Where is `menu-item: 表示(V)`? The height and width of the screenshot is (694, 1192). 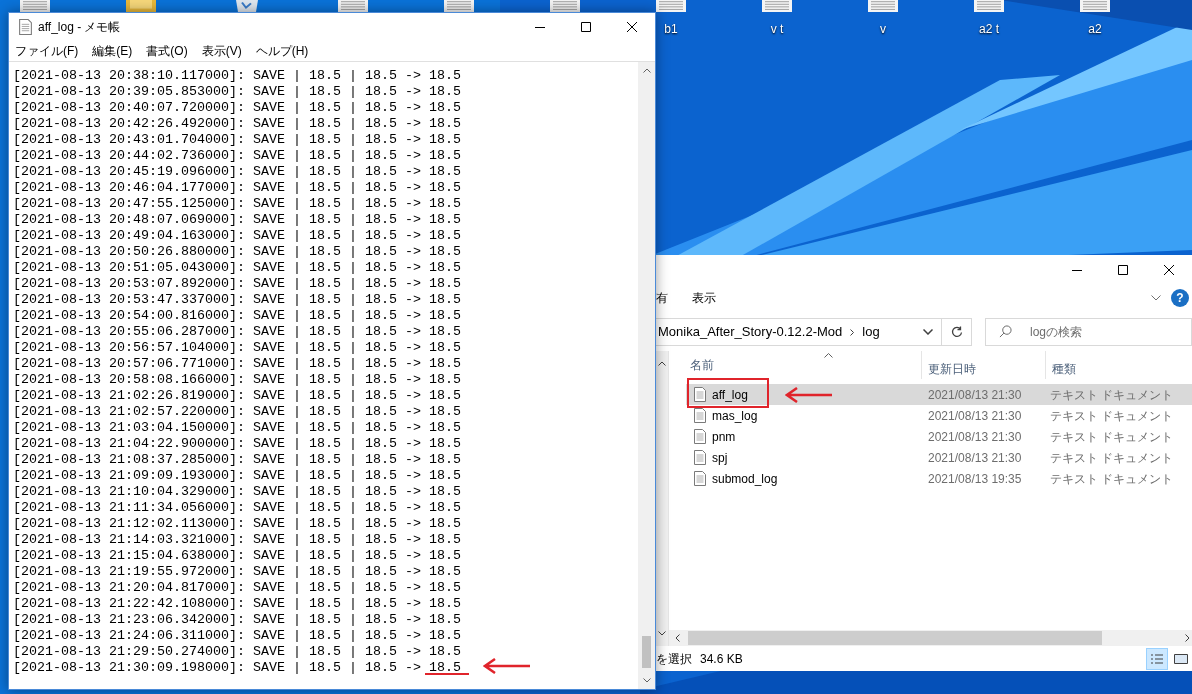
menu-item: 表示(V) is located at coordinates (221, 51).